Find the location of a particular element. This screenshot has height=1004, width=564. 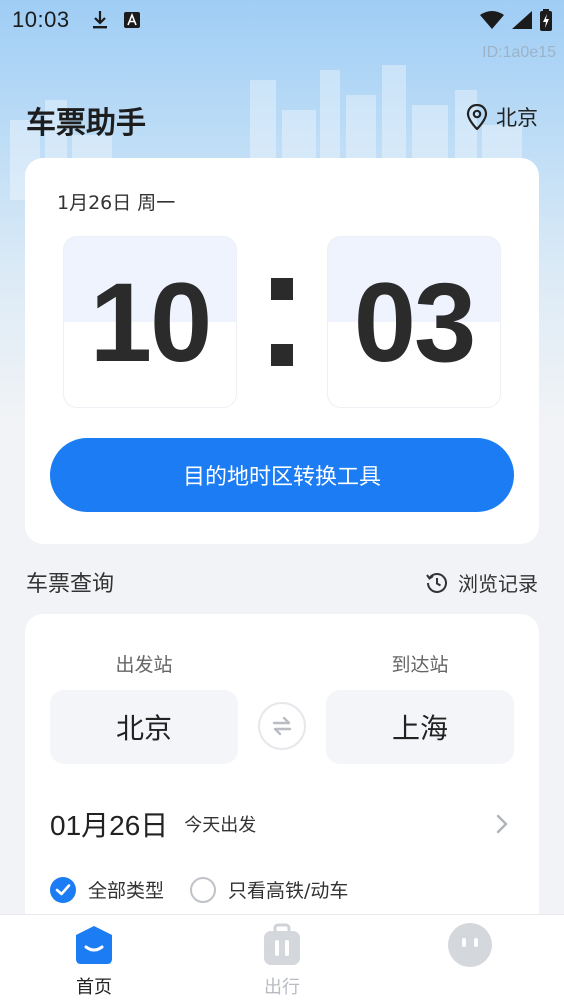

clock-minutes: 03 is located at coordinates (414, 322).